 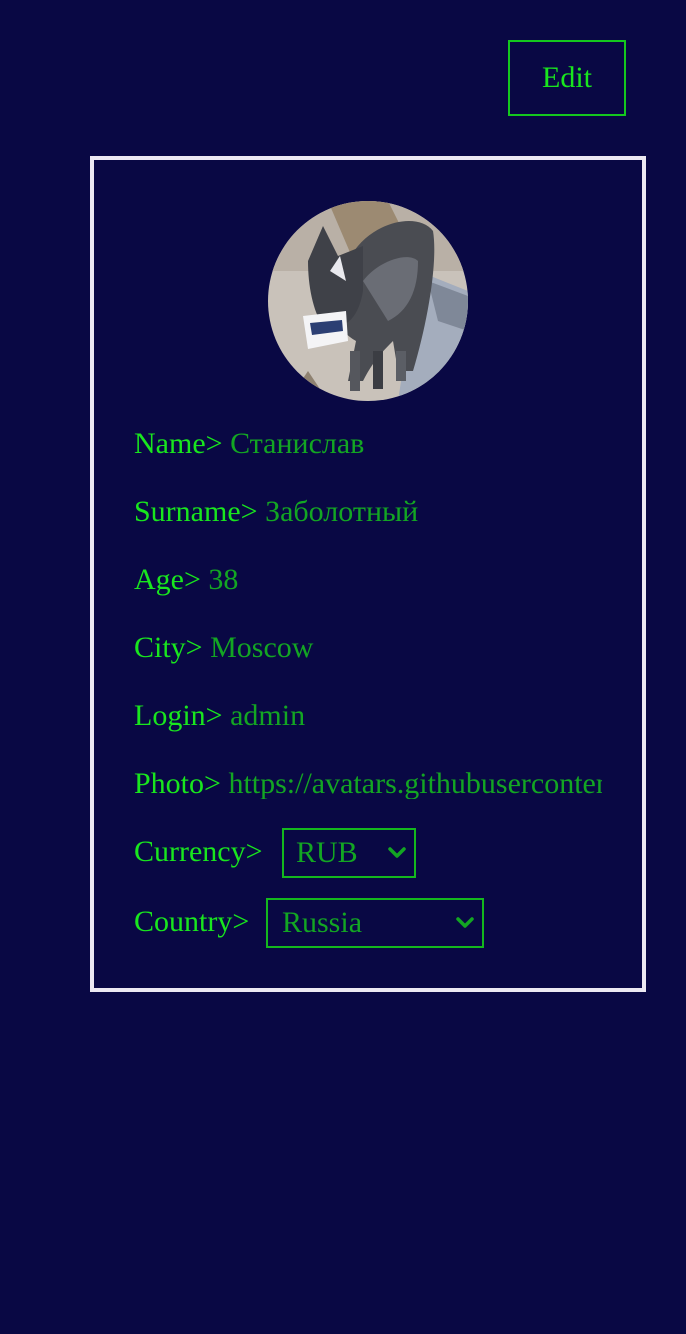 I want to click on login-row: Login> admin, so click(x=219, y=716).